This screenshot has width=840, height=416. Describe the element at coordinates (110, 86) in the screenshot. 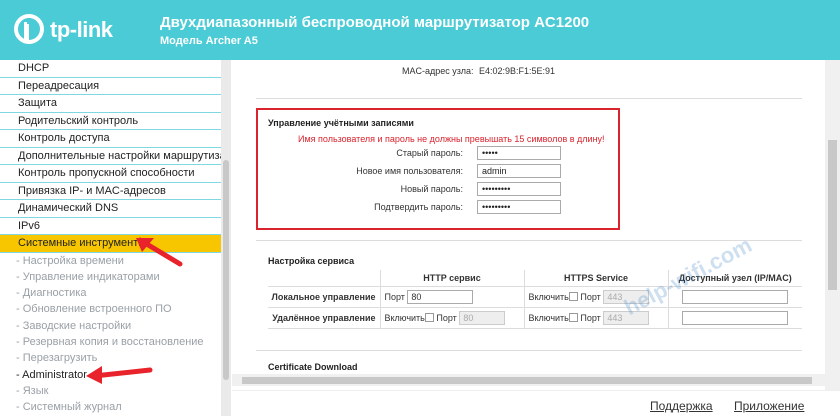

I see `sidebar-item-forwarding: Переадресация` at that location.